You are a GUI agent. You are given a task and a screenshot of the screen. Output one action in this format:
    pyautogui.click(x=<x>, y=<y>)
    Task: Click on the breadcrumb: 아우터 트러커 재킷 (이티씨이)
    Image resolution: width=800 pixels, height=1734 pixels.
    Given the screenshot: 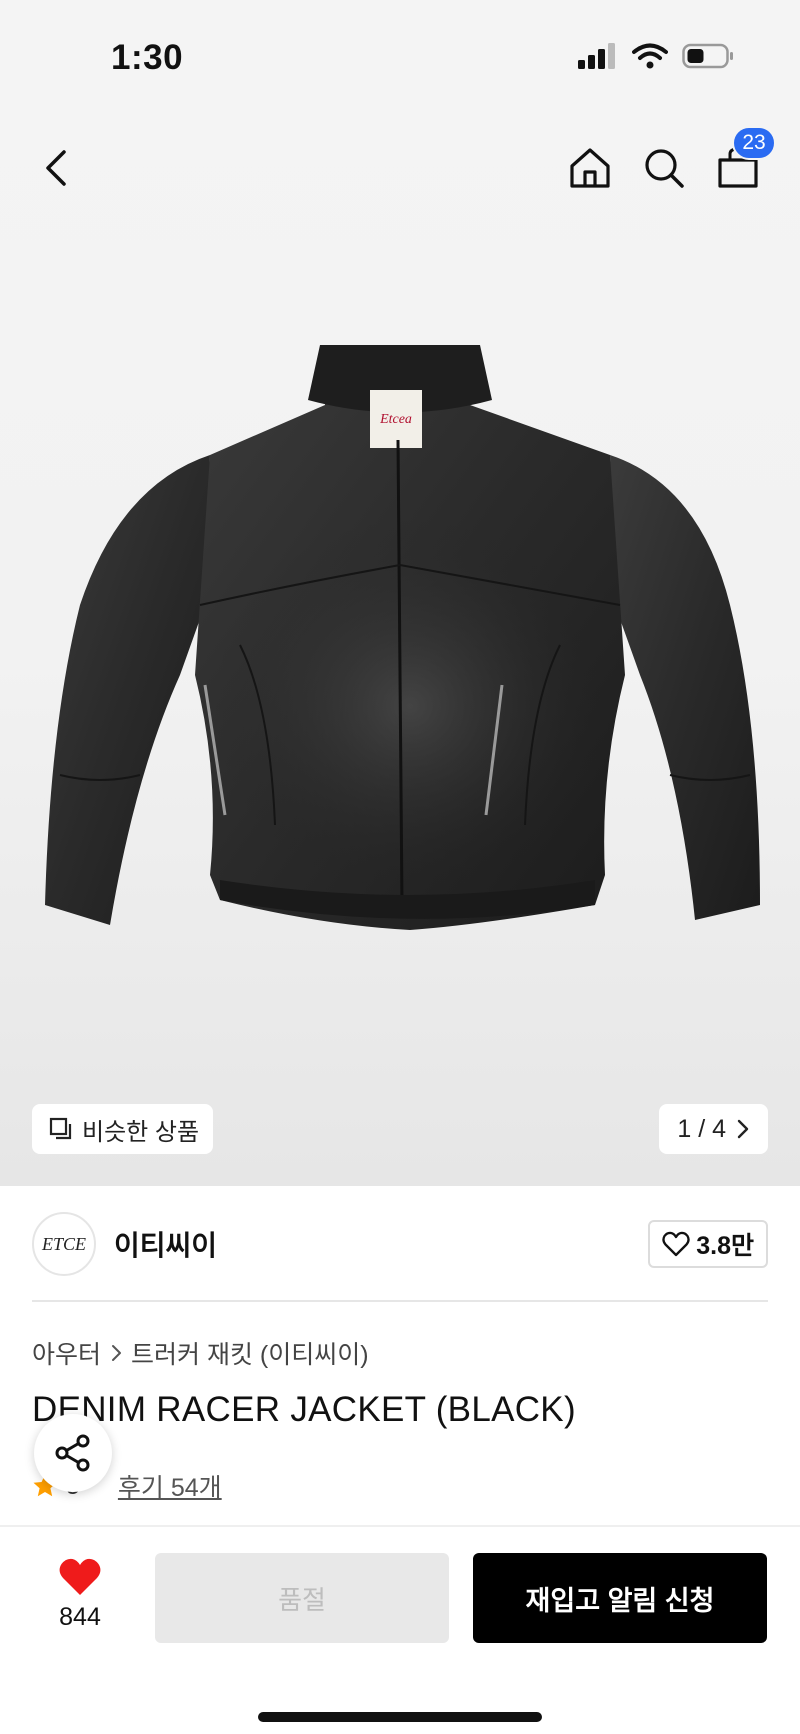 What is the action you would take?
    pyautogui.click(x=200, y=1353)
    